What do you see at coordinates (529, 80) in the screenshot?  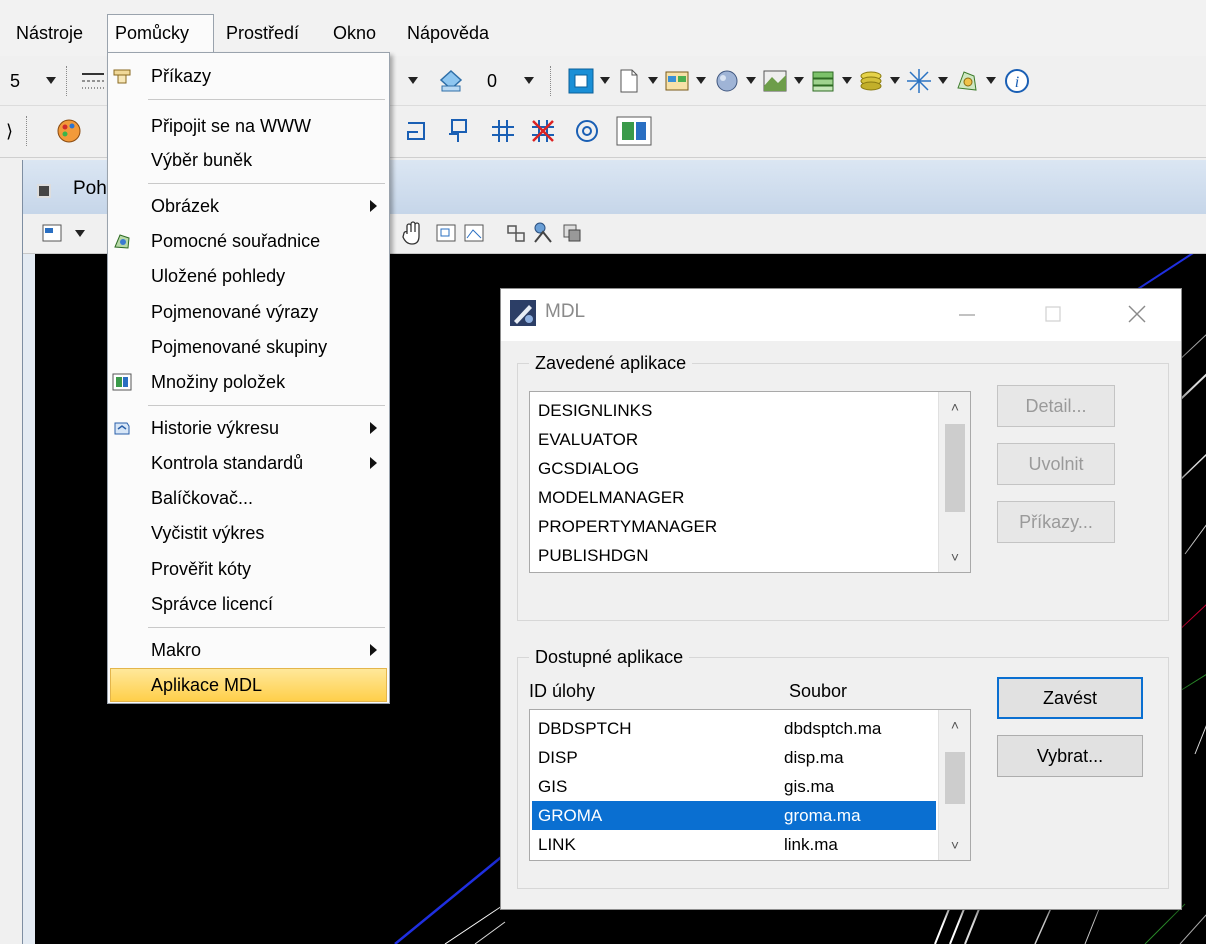 I see `display-dropdown-icon` at bounding box center [529, 80].